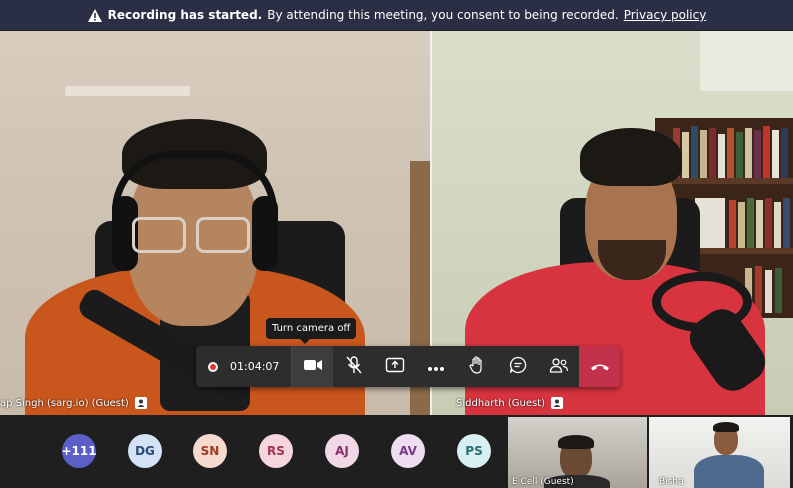 This screenshot has height=488, width=793. I want to click on chat-icon, so click(518, 367).